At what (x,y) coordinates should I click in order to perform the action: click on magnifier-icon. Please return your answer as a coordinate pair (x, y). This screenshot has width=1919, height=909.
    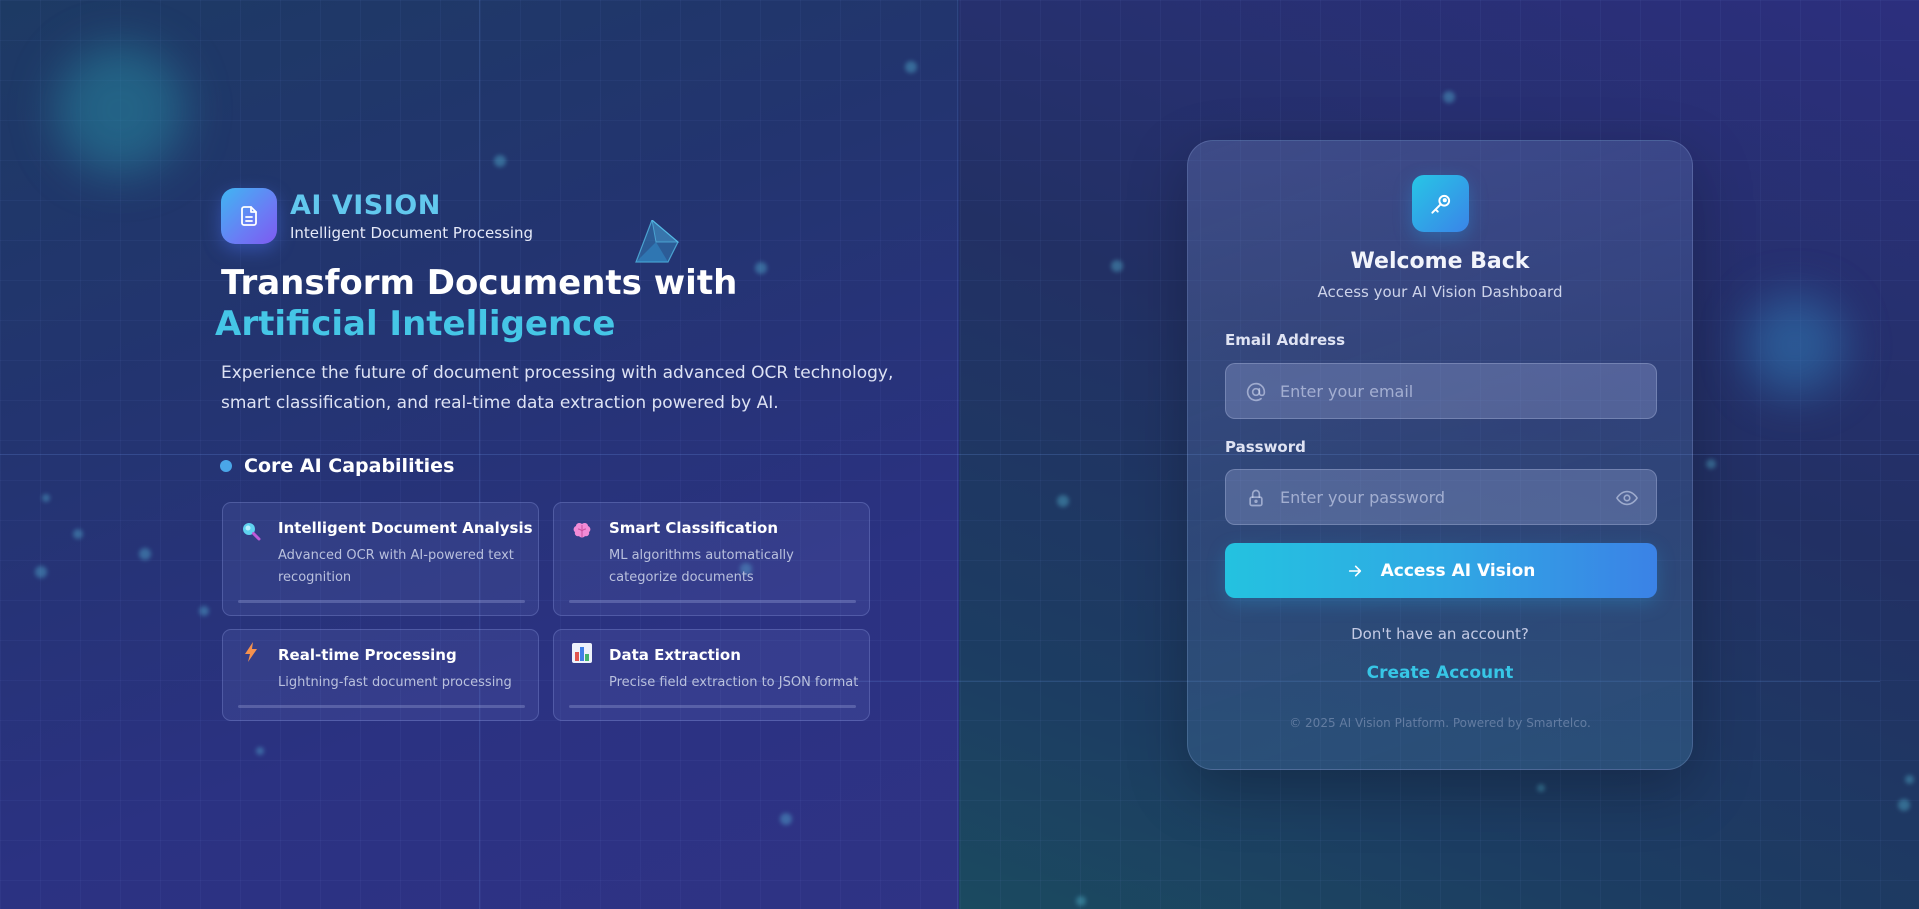
    Looking at the image, I should click on (251, 531).